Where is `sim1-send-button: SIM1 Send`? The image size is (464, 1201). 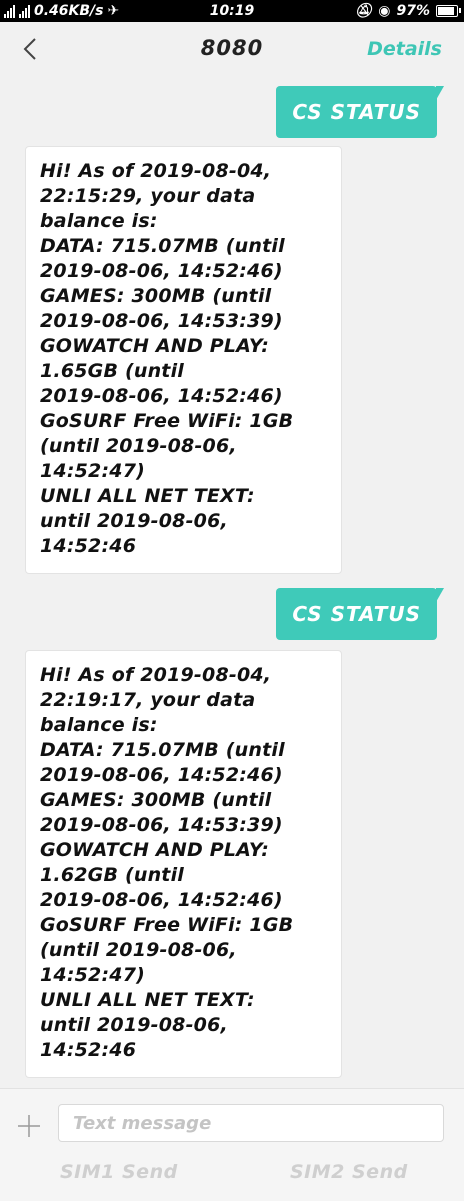 sim1-send-button: SIM1 Send is located at coordinates (119, 1172).